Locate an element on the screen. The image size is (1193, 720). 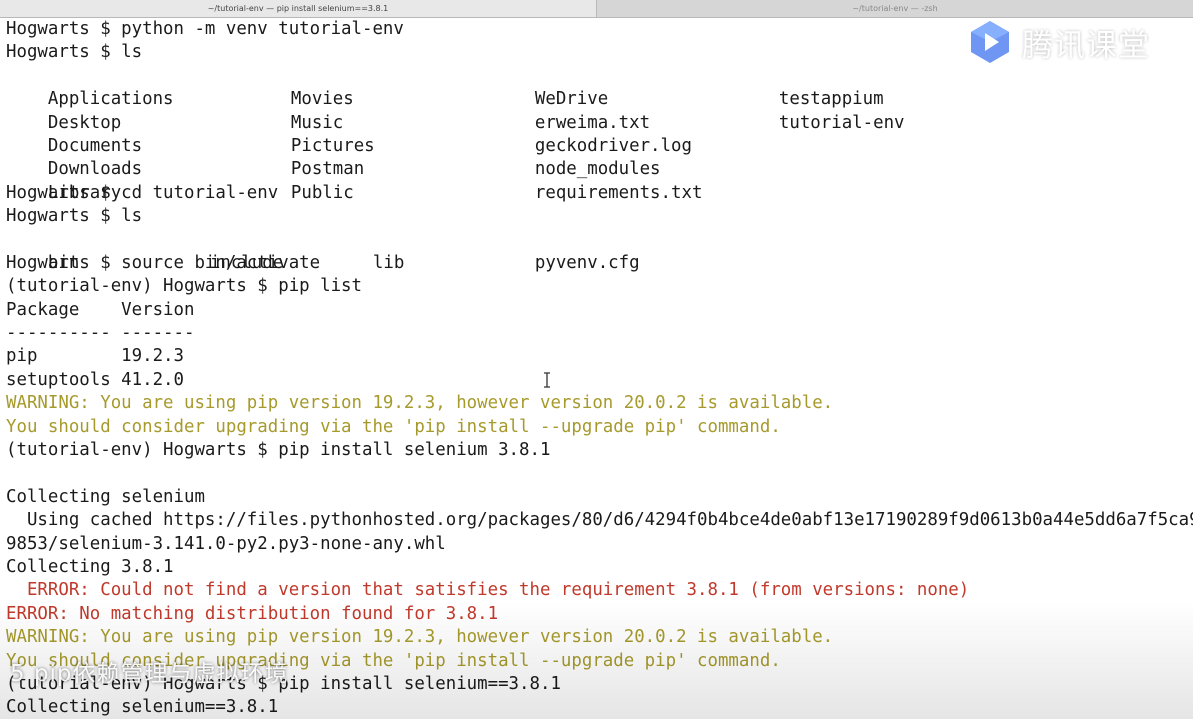
package-table-header: Package Version is located at coordinates (100, 309).